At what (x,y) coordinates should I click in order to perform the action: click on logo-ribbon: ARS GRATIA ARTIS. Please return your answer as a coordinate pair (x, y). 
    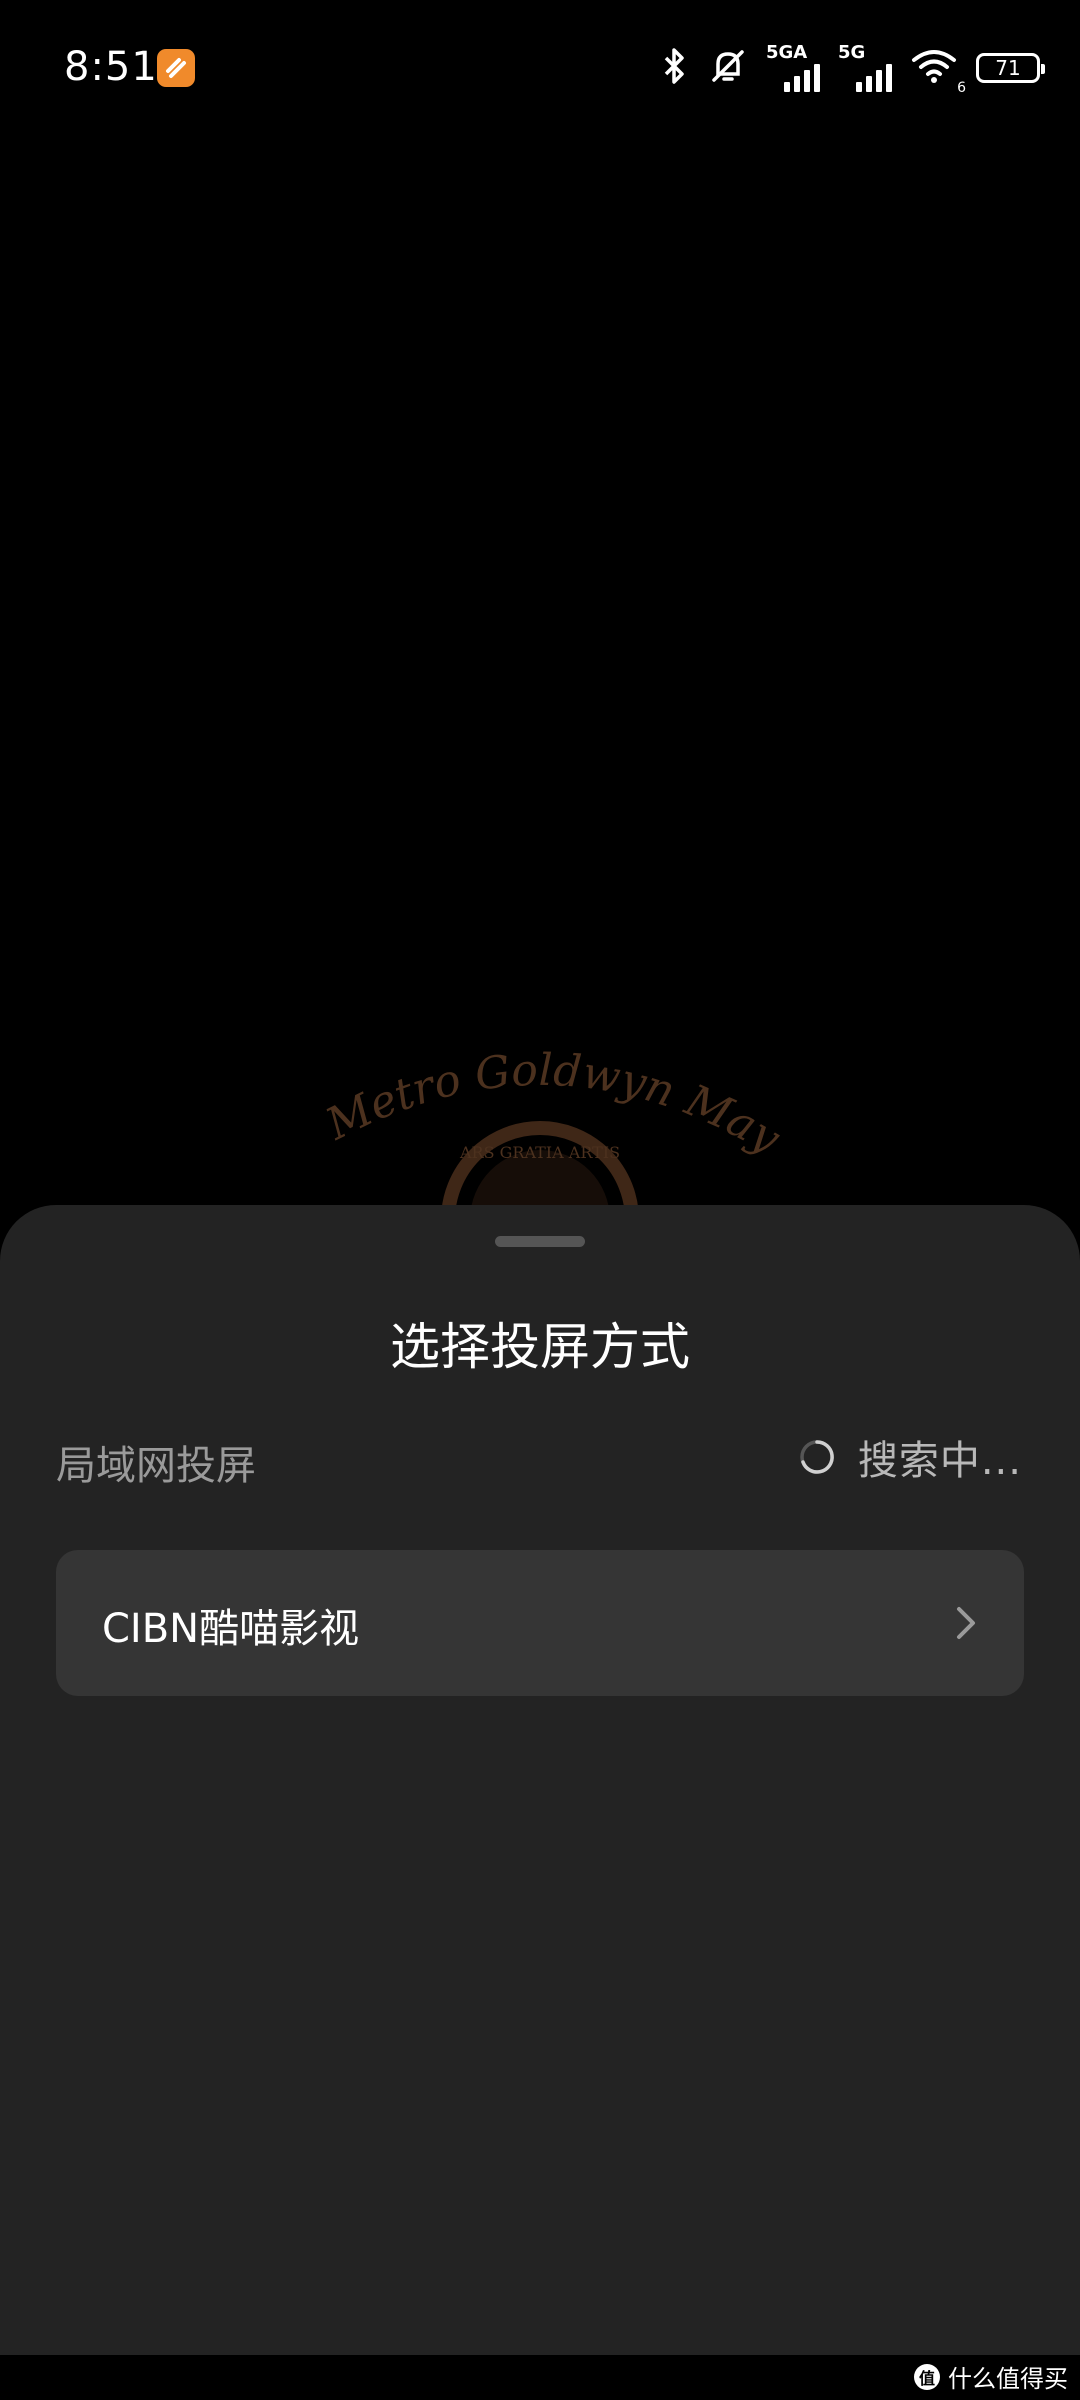
    Looking at the image, I should click on (539, 1152).